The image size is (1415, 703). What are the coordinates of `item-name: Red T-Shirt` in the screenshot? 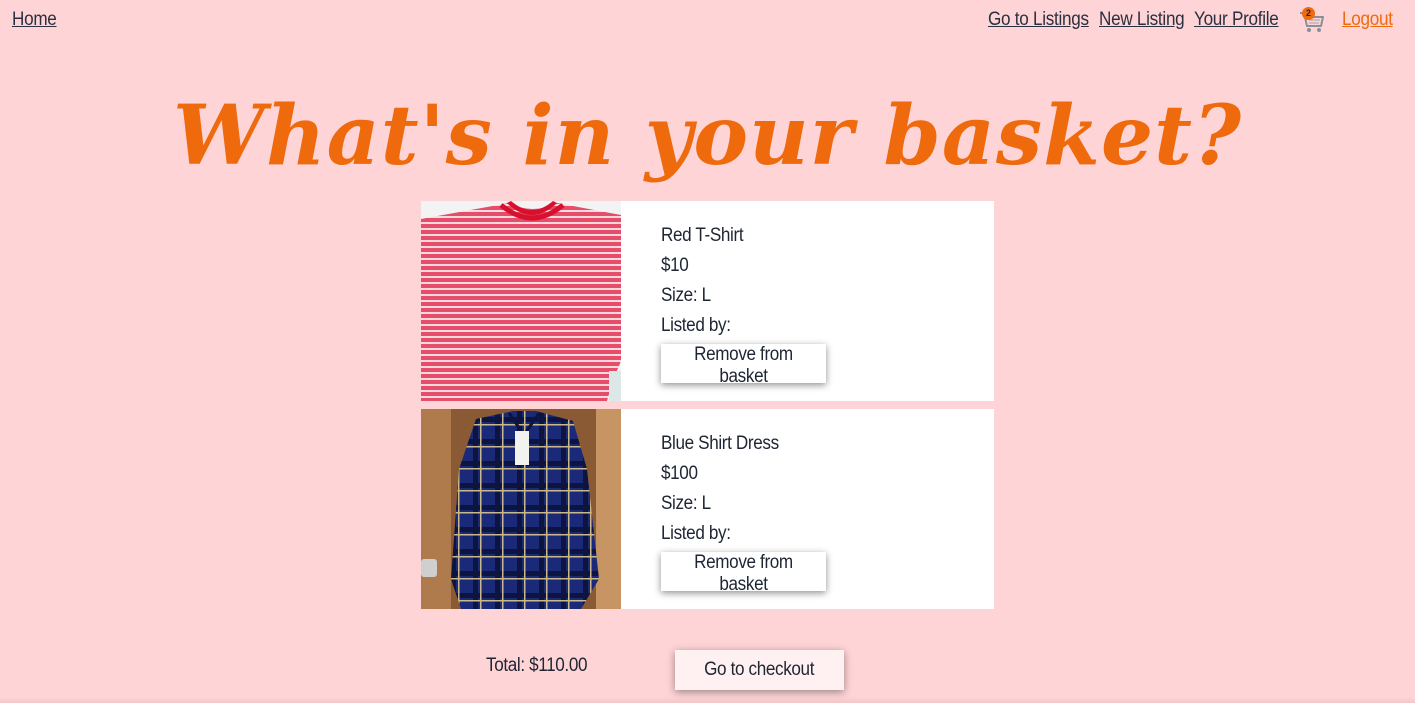 It's located at (702, 235).